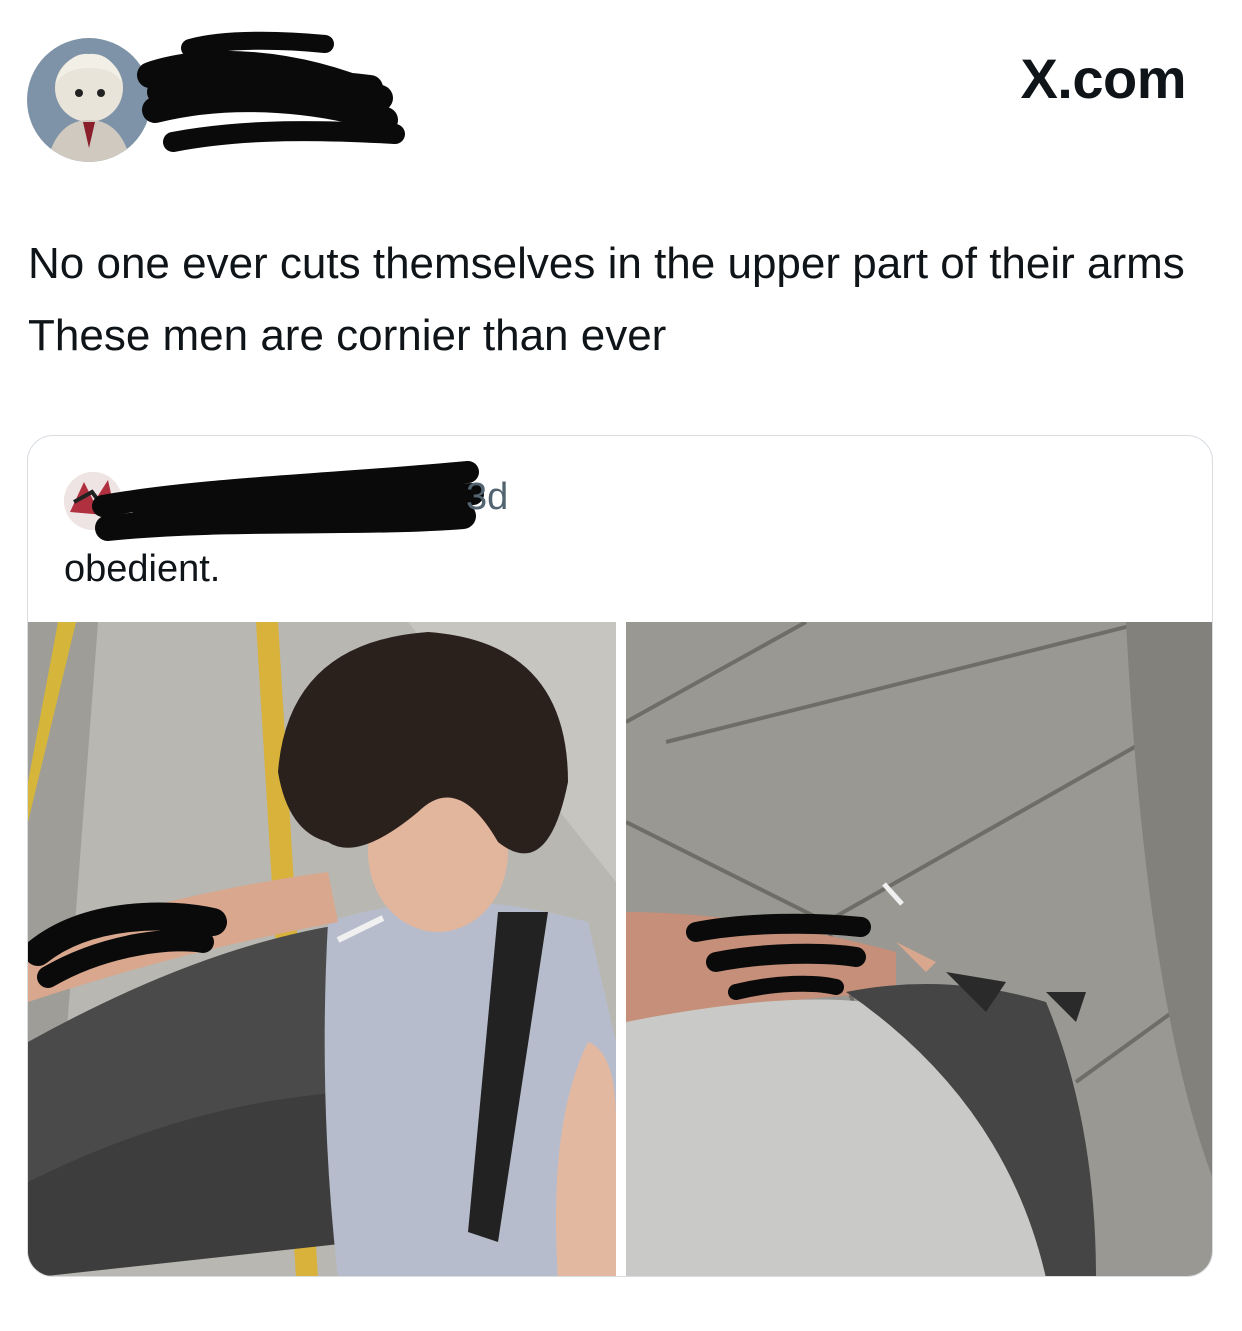  I want to click on profile-avatar-icon, so click(89, 100).